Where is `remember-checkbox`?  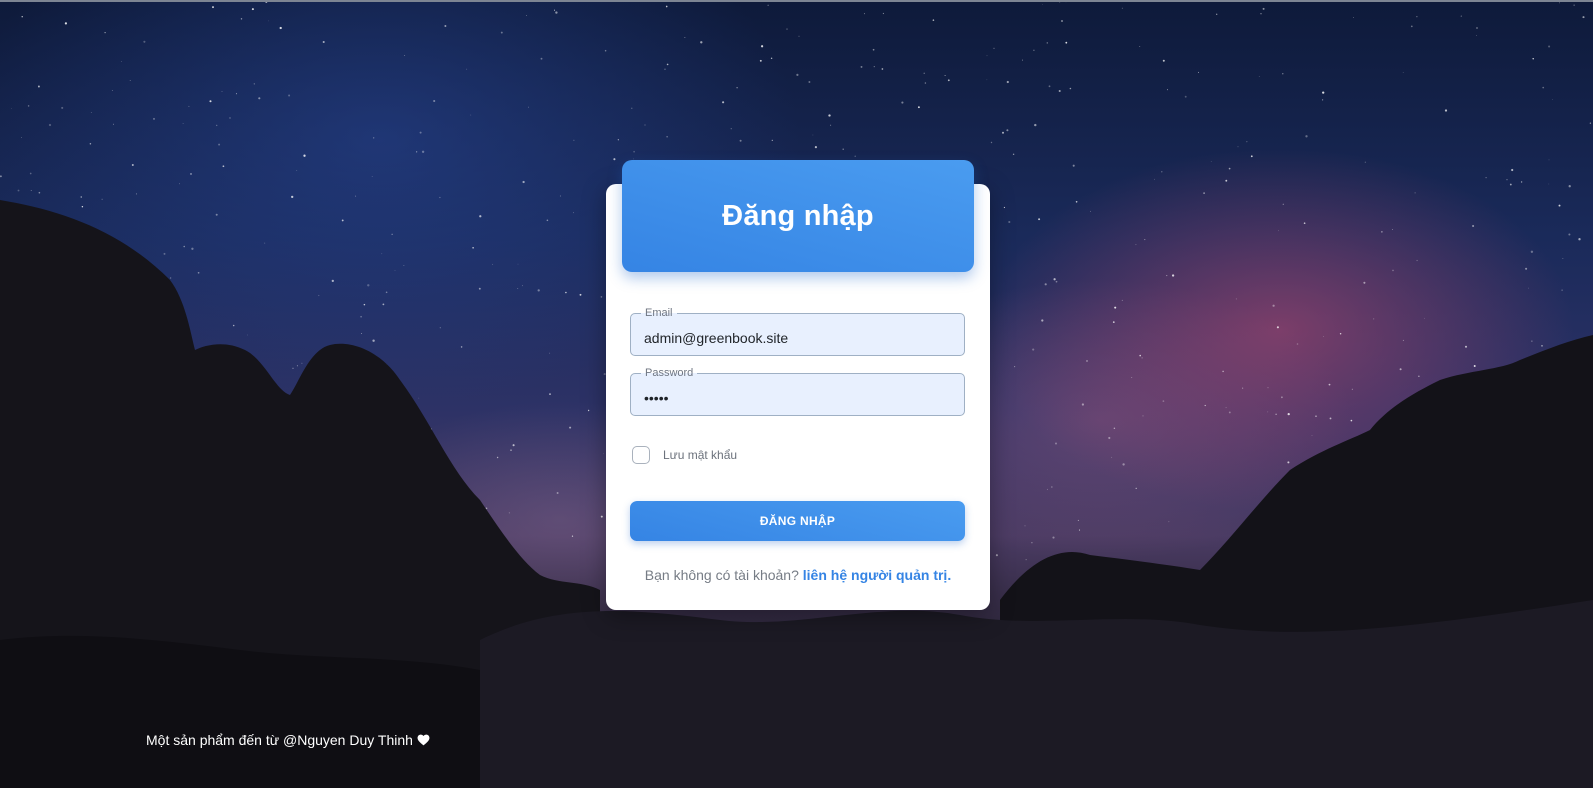
remember-checkbox is located at coordinates (641, 455).